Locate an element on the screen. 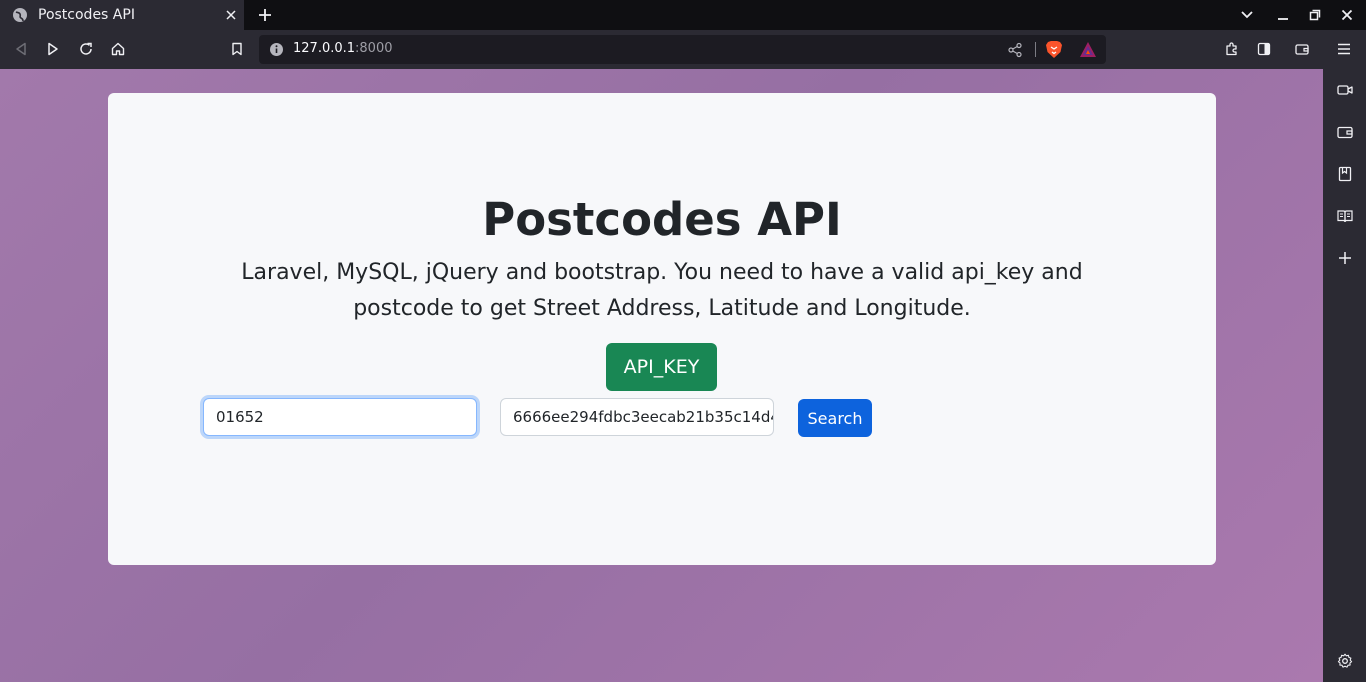  minimize-icon is located at coordinates (1283, 15).